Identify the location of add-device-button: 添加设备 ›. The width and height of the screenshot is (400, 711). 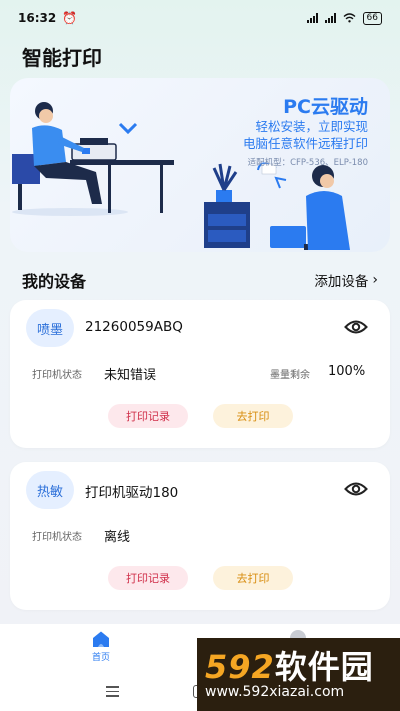
(346, 280).